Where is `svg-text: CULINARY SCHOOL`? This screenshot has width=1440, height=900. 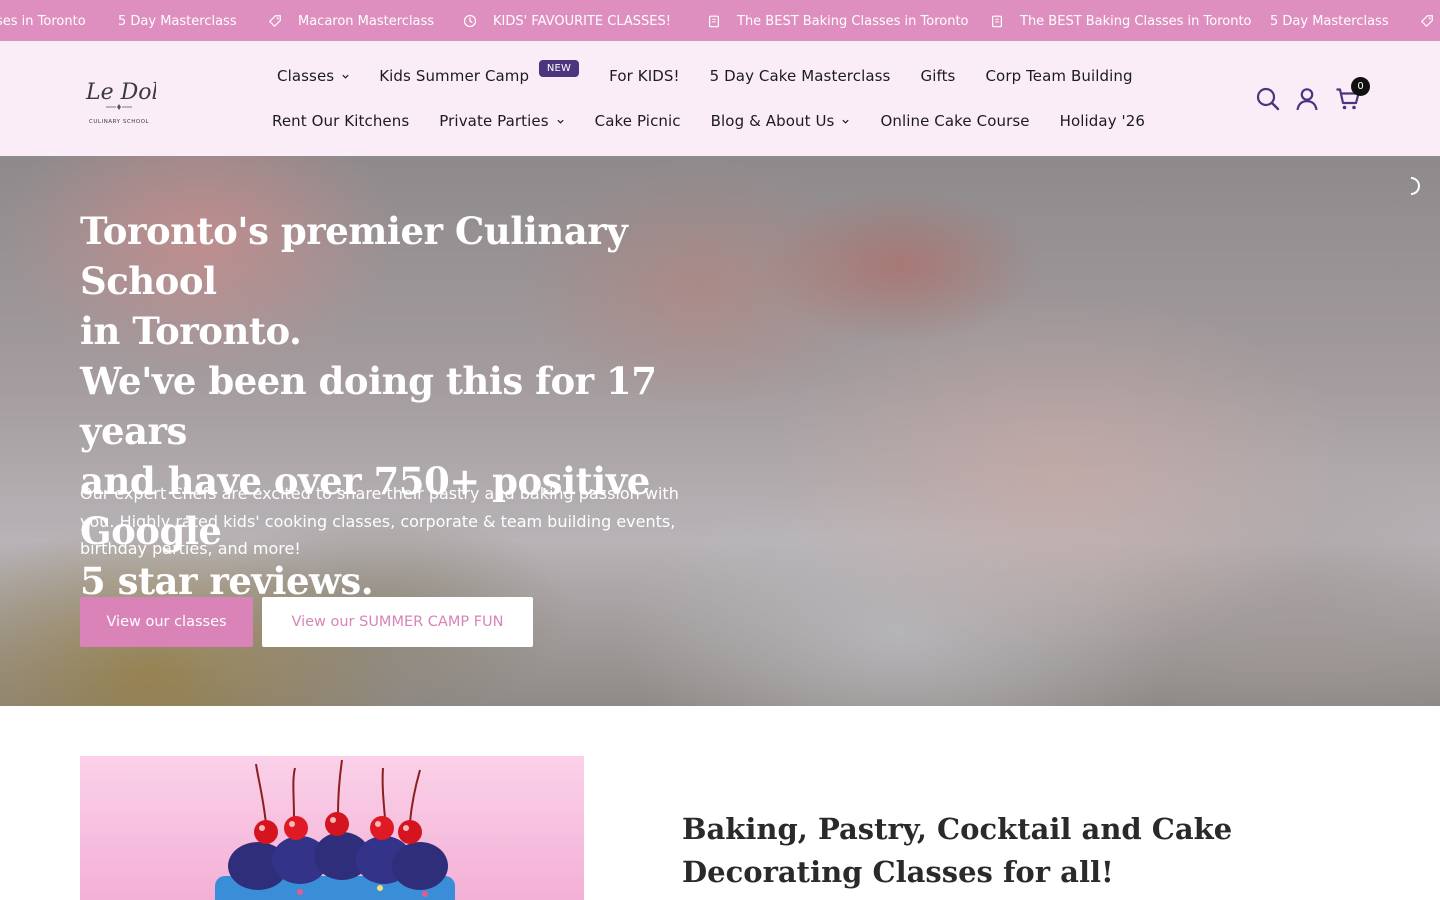
svg-text: CULINARY SCHOOL is located at coordinates (119, 122).